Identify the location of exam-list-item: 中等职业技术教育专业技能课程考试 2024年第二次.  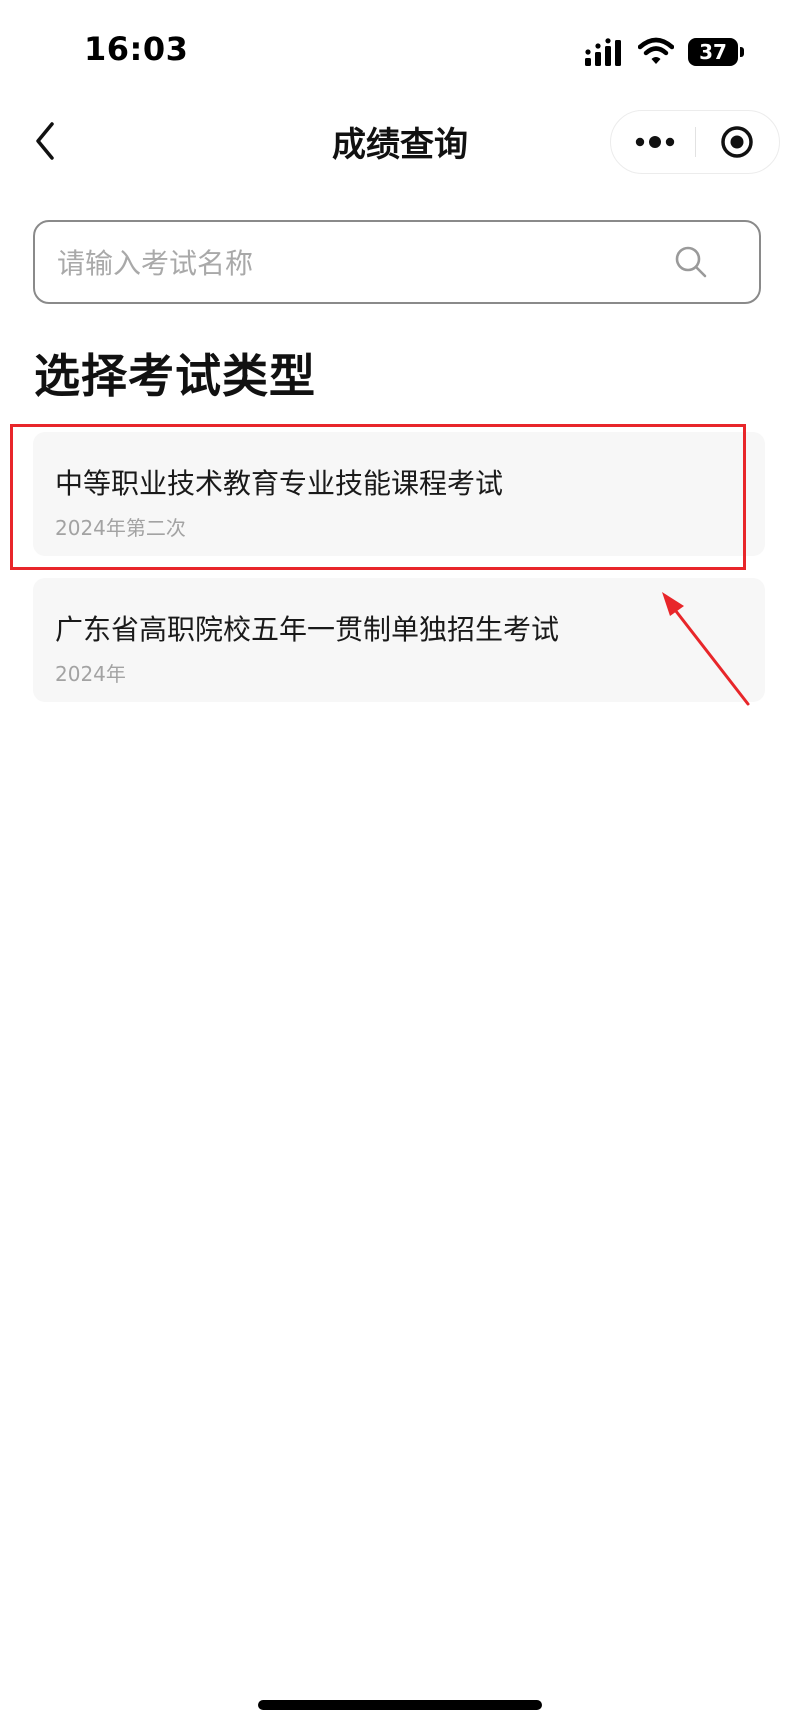
(399, 494).